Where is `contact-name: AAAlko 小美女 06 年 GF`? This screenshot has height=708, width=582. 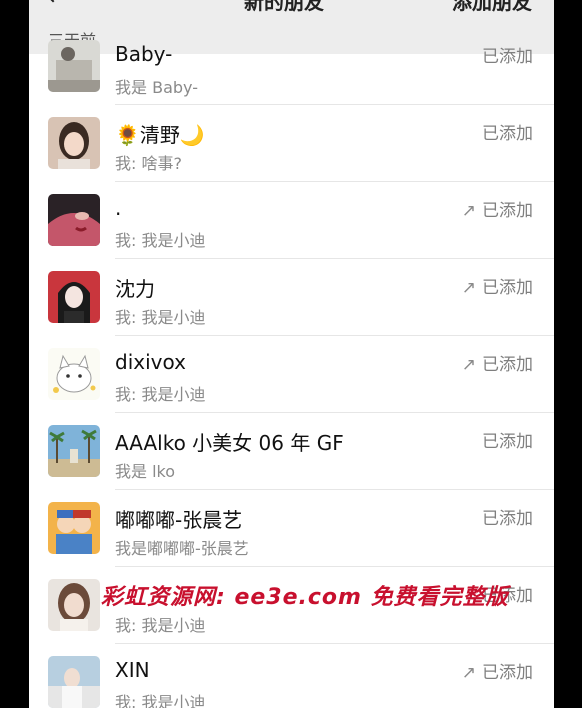
contact-name: AAAlko 小美女 06 年 GF is located at coordinates (229, 443).